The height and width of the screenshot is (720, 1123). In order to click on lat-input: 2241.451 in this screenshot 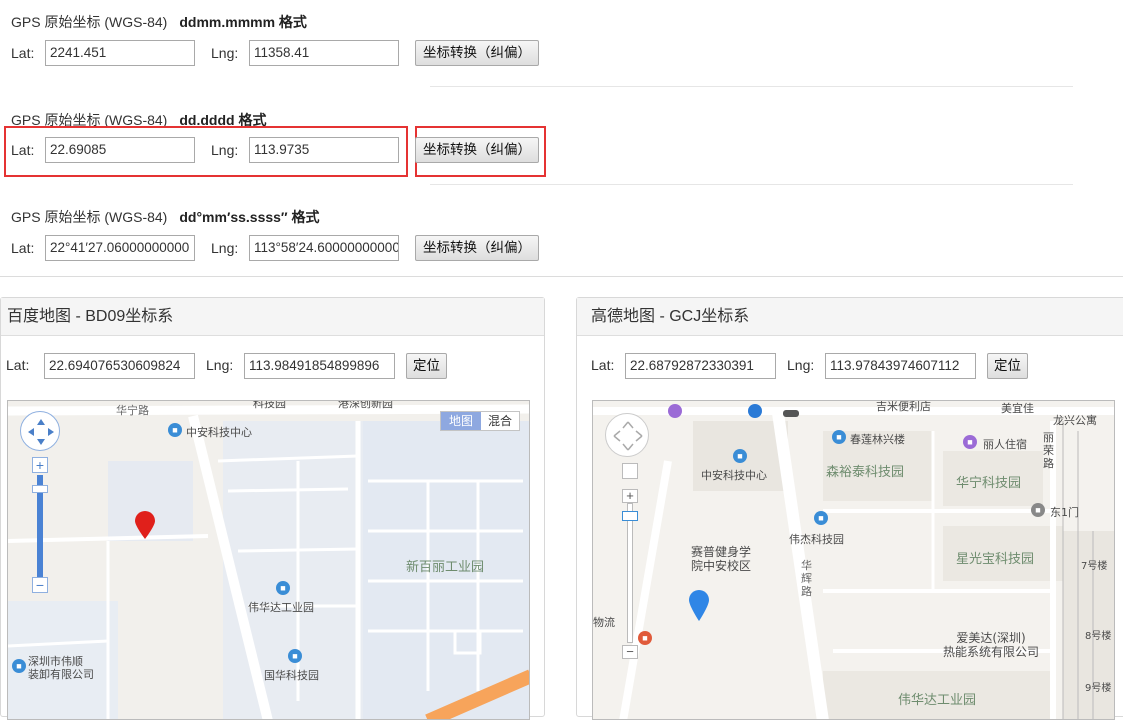, I will do `click(120, 53)`.